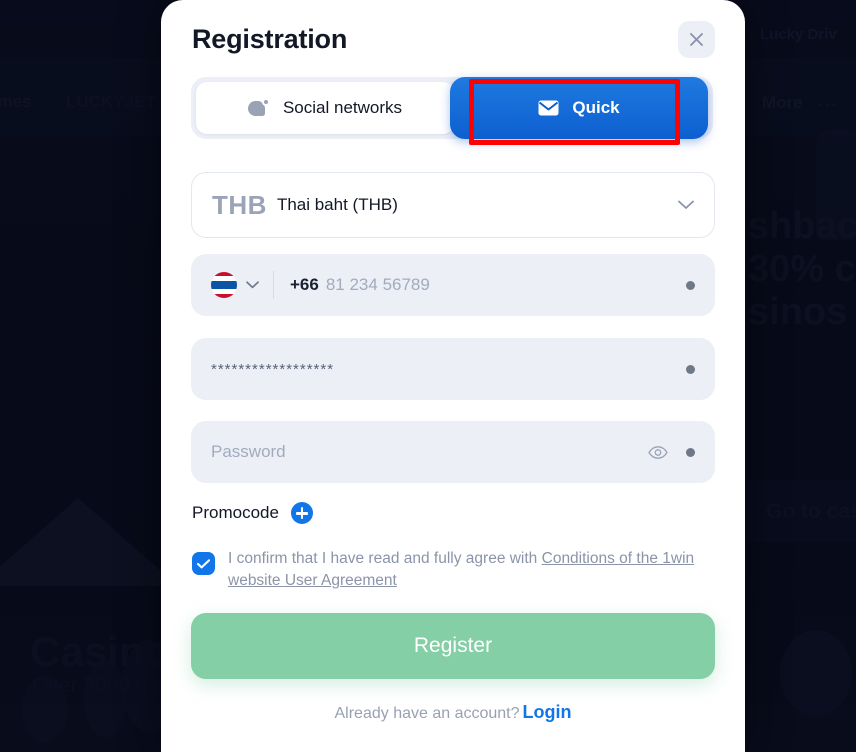  I want to click on agreement-checkbox, so click(203, 563).